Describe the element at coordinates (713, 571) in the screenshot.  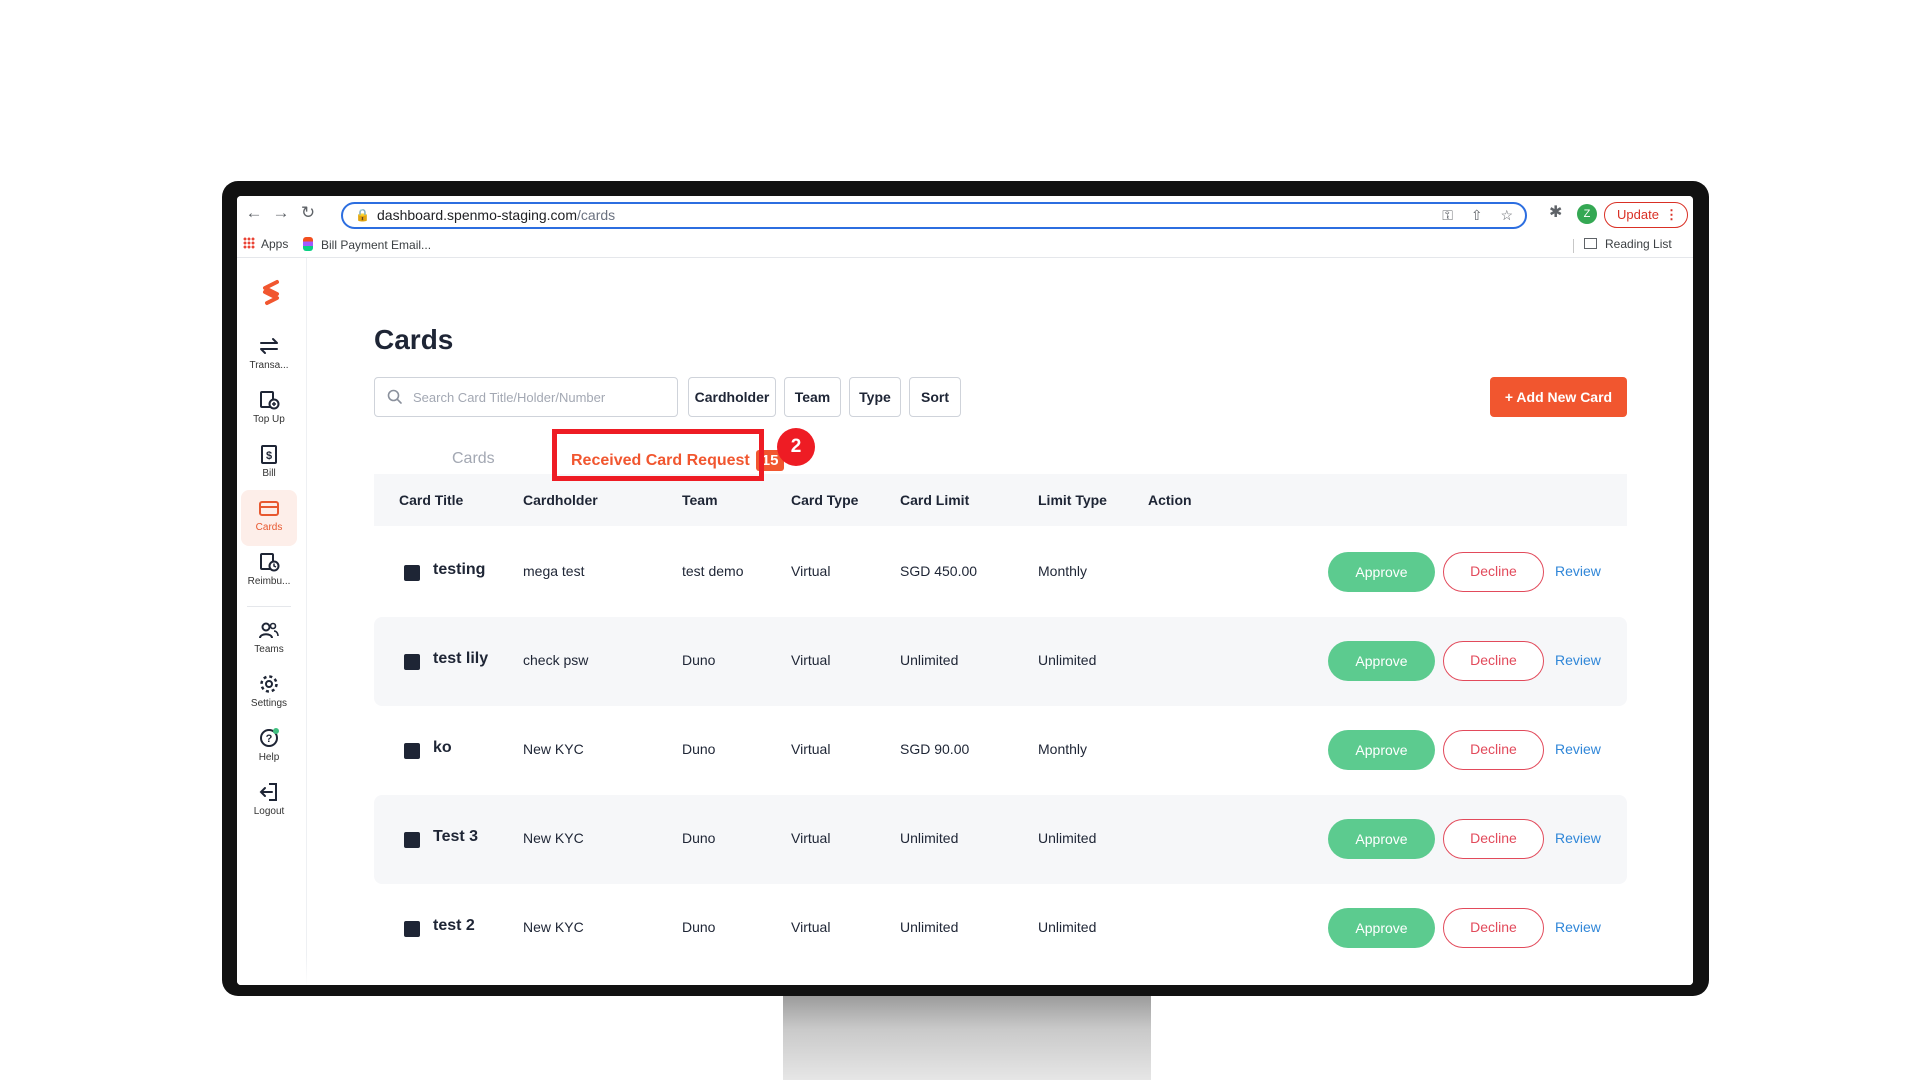
I see `team-cell: test demo` at that location.